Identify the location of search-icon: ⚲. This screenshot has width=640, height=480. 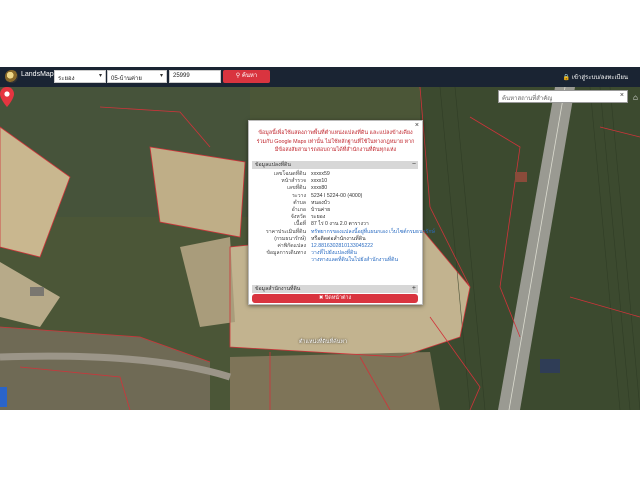
(238, 76).